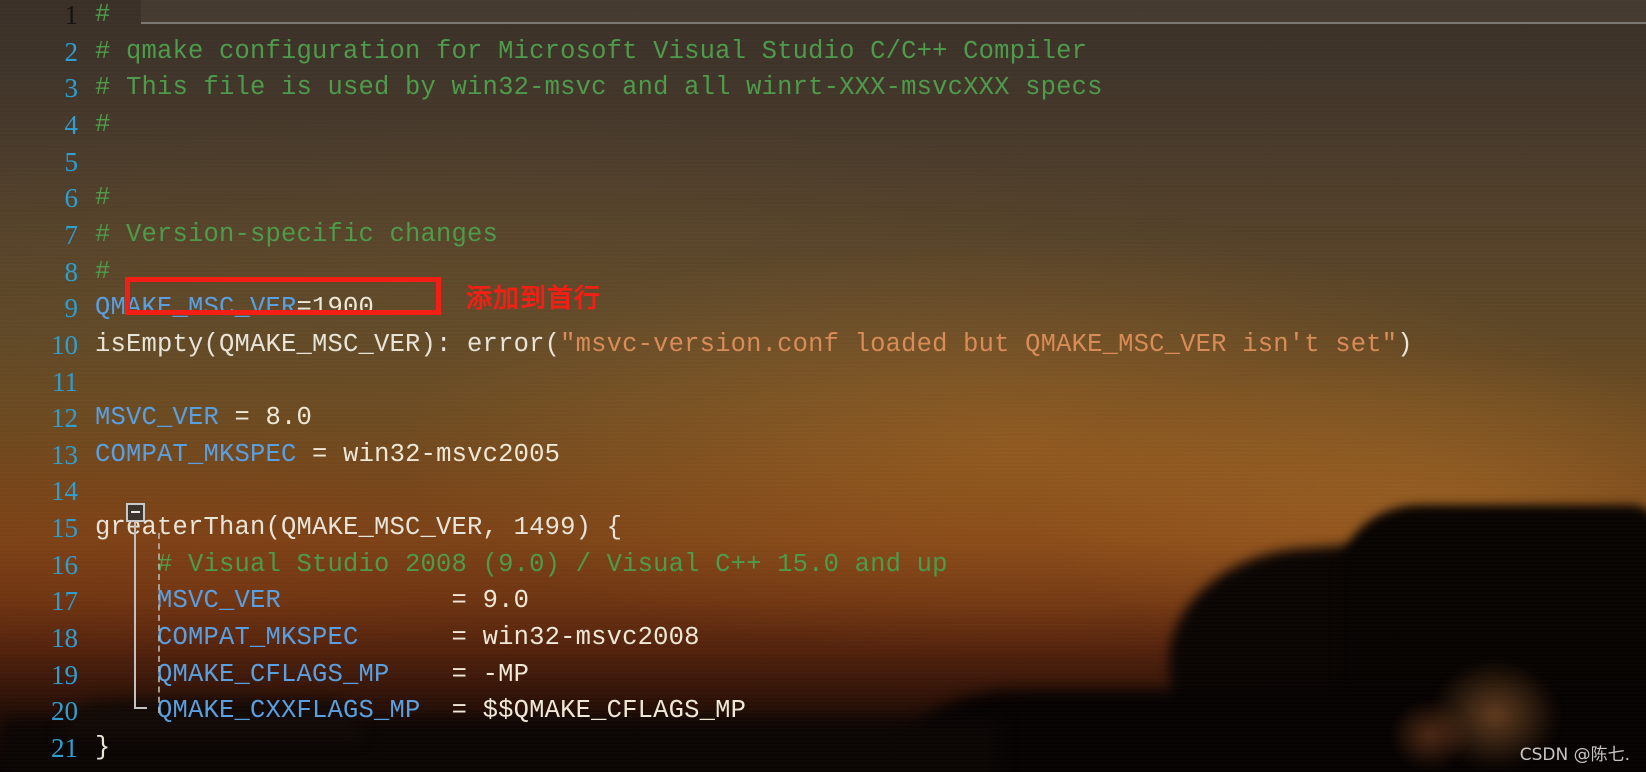  Describe the element at coordinates (870, 528) in the screenshot. I see `code-text: greaterThan(QMAKE_MSC_VER, 1499) {` at that location.